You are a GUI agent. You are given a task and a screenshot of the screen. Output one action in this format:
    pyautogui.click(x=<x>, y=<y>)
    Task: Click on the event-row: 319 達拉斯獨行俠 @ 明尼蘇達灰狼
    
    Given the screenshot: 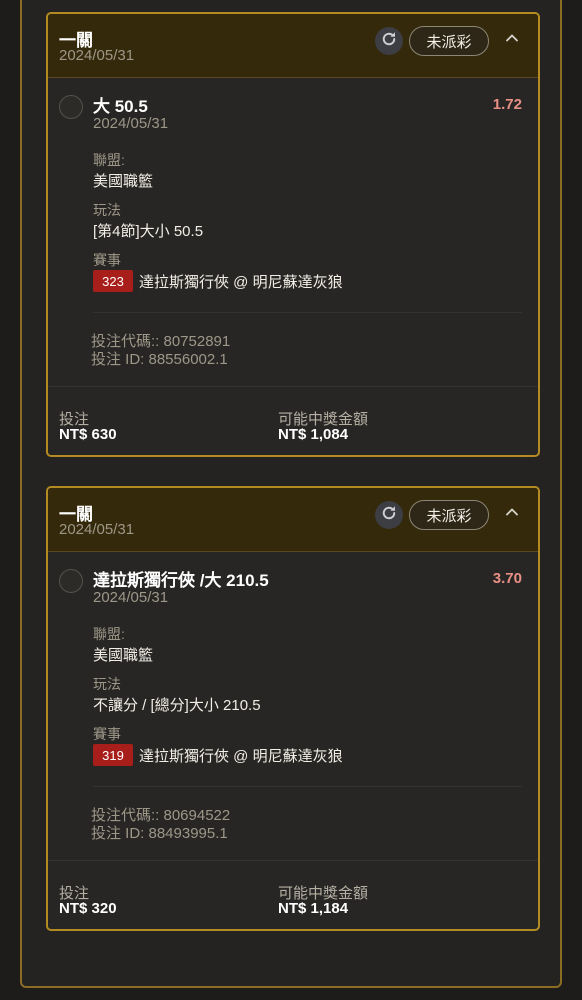 What is the action you would take?
    pyautogui.click(x=218, y=755)
    